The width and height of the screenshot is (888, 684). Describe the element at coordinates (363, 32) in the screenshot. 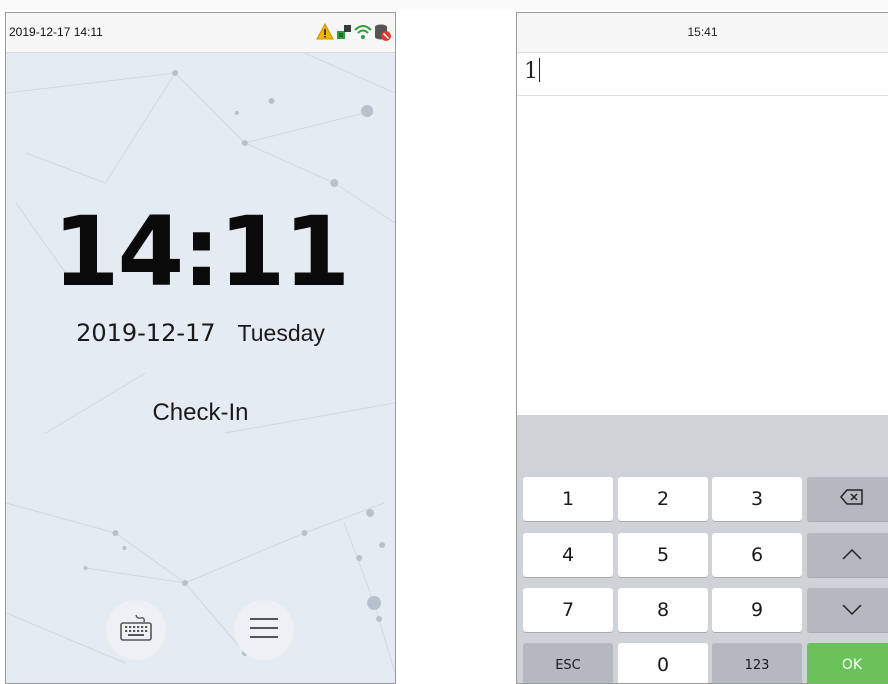

I see `wifi-icon` at that location.